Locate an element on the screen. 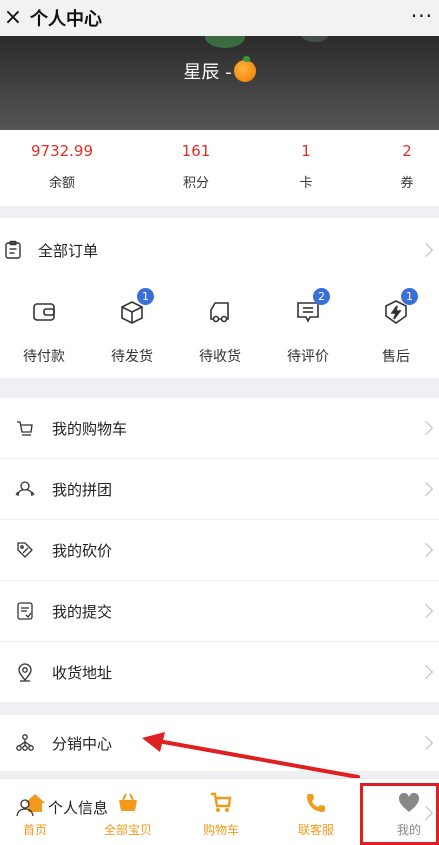  stat-value: 9732.99 is located at coordinates (62, 151).